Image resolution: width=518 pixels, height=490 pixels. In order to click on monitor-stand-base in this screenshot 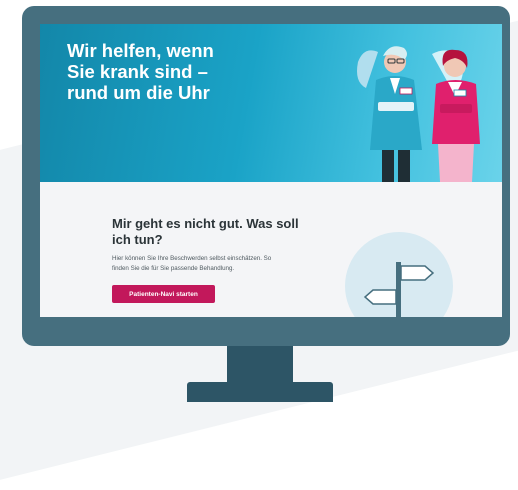, I will do `click(260, 392)`.